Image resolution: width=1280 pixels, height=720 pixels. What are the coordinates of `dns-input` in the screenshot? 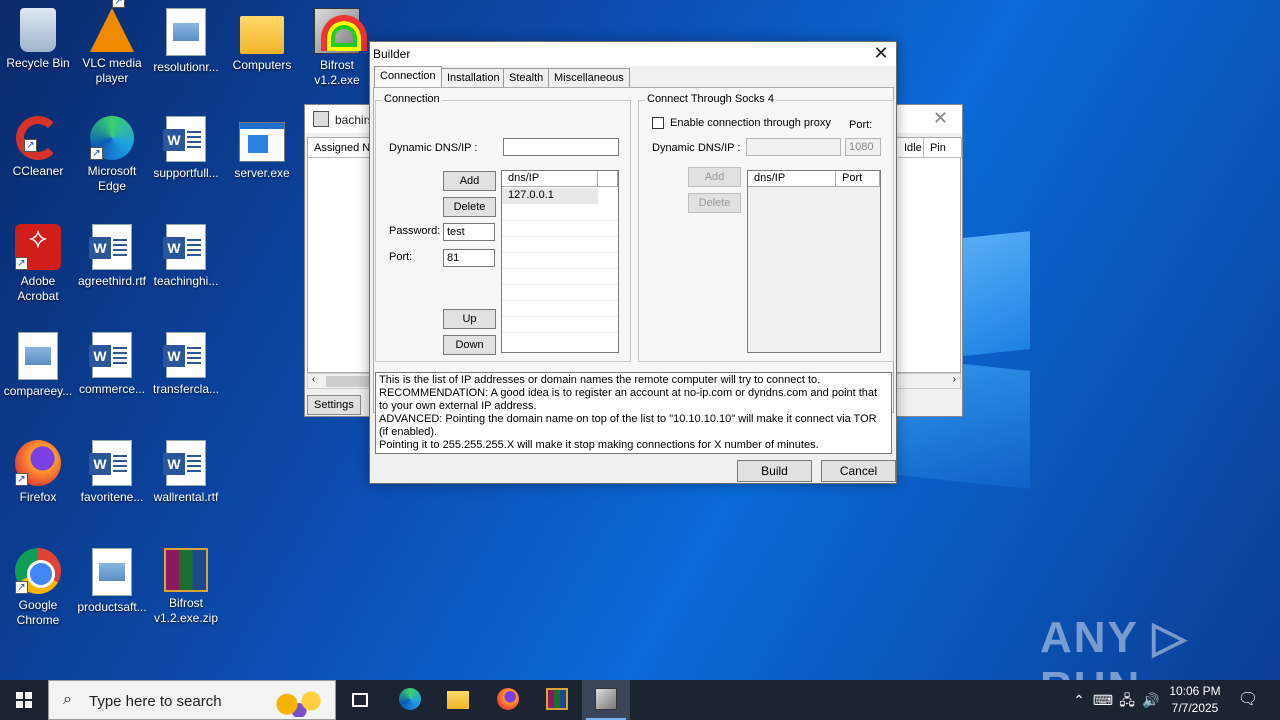 It's located at (561, 147).